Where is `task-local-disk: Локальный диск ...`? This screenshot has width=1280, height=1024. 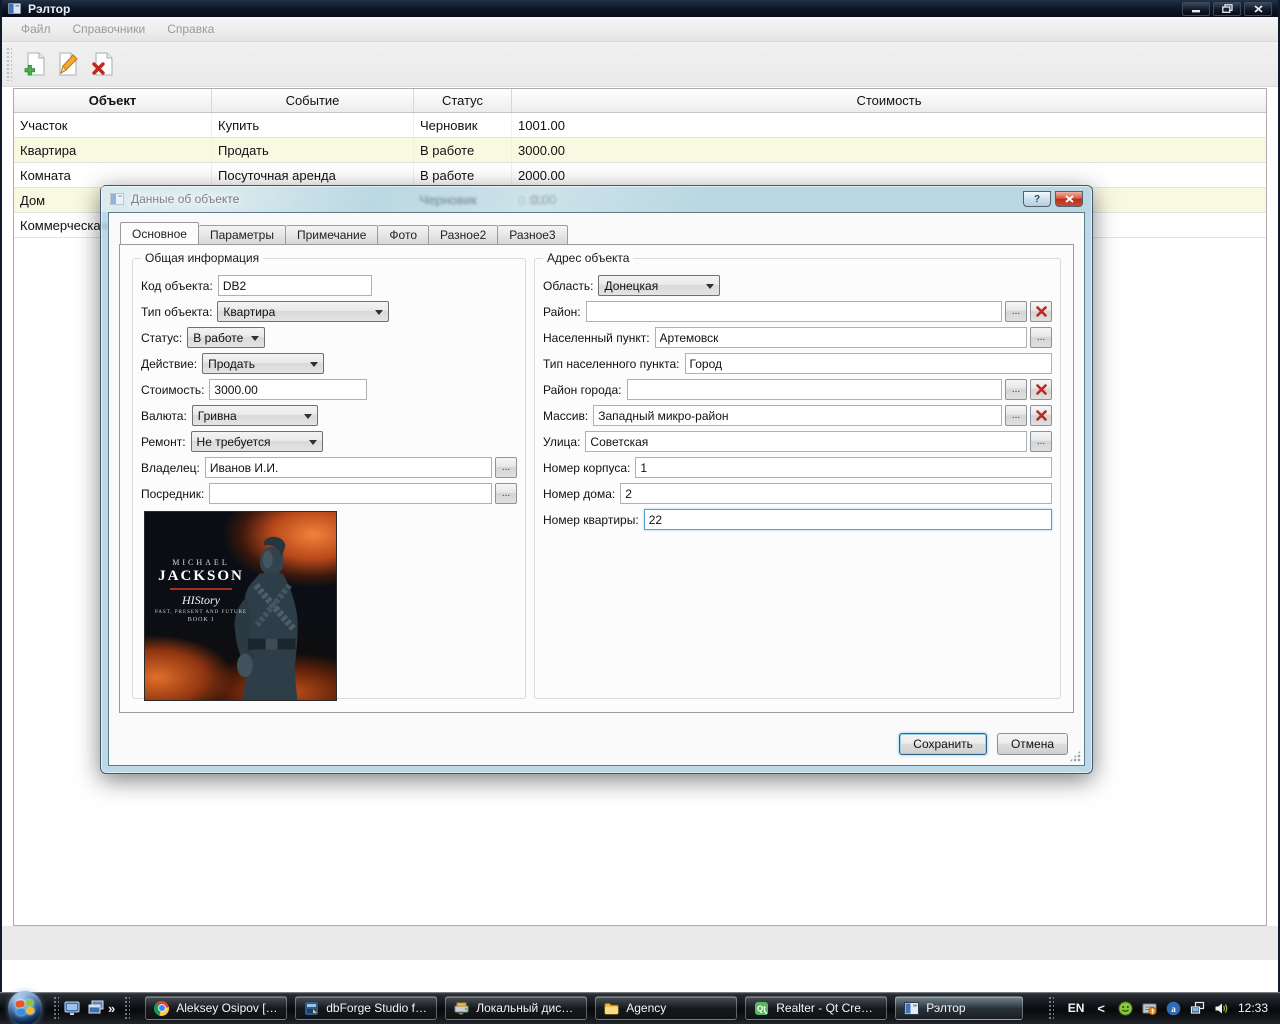 task-local-disk: Локальный диск ... is located at coordinates (516, 1008).